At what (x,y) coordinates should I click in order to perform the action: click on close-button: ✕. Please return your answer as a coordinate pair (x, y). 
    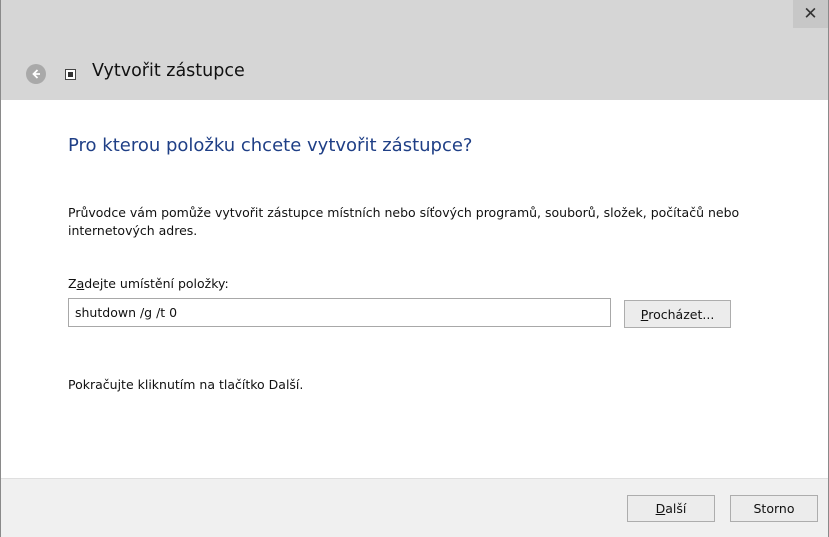
    Looking at the image, I should click on (810, 14).